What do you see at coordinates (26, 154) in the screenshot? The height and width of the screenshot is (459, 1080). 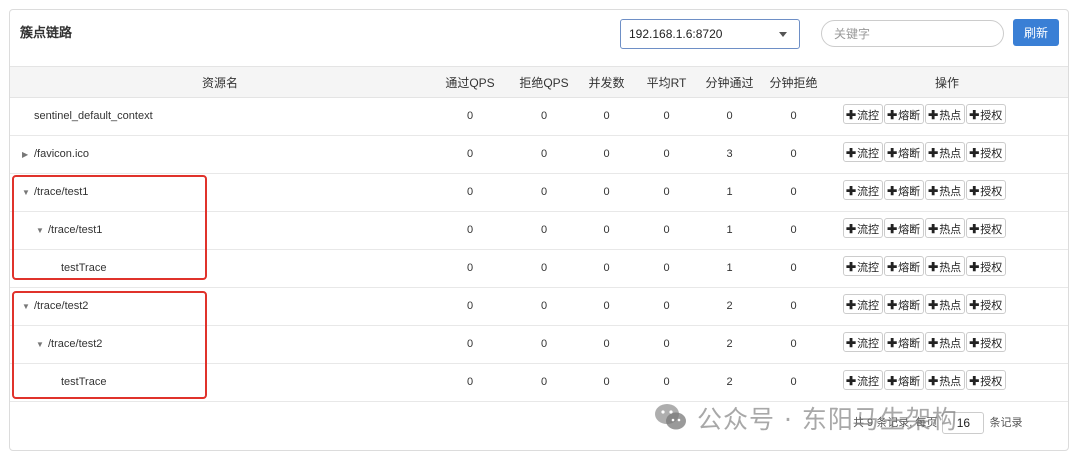 I see `caret-right-icon: ▶` at bounding box center [26, 154].